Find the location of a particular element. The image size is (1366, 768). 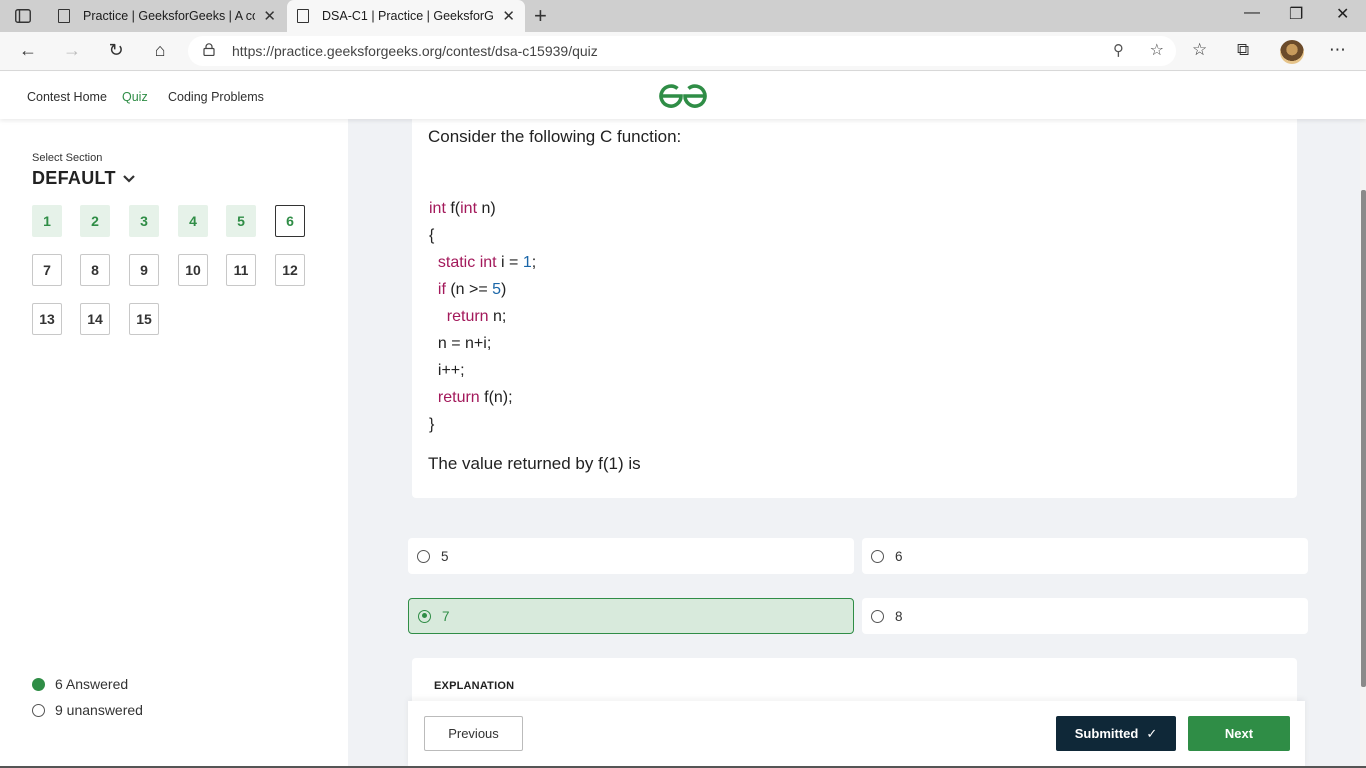

section-dropdown: DEFAULT is located at coordinates (74, 178).